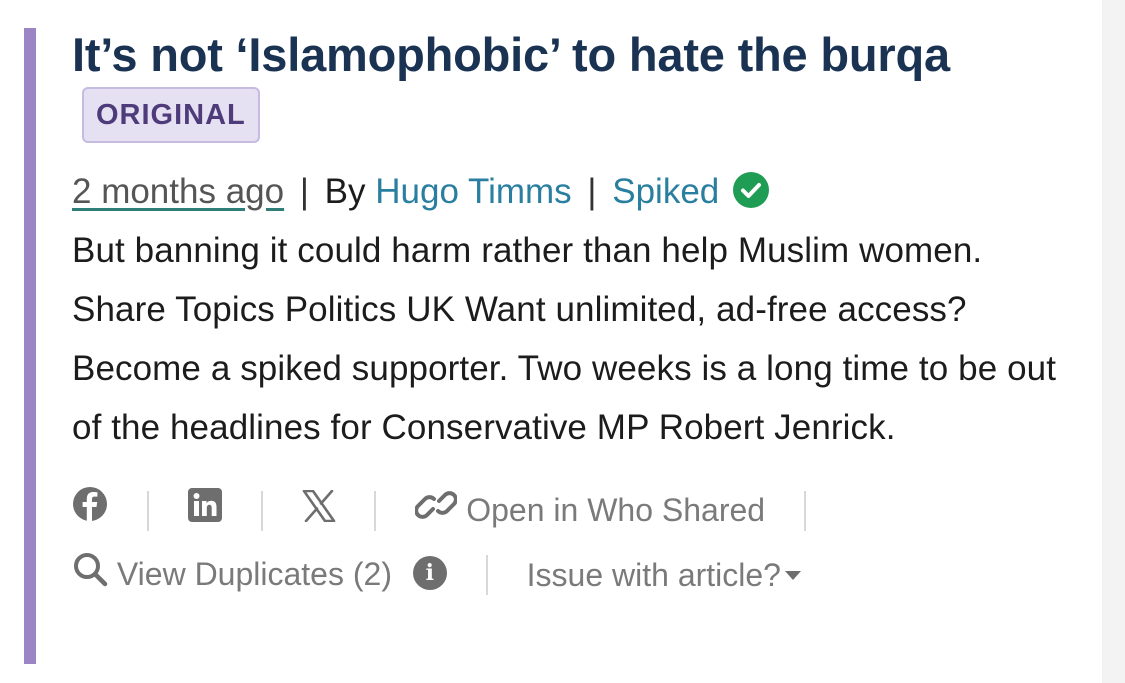 The image size is (1125, 683). I want to click on by-label: By, so click(345, 191).